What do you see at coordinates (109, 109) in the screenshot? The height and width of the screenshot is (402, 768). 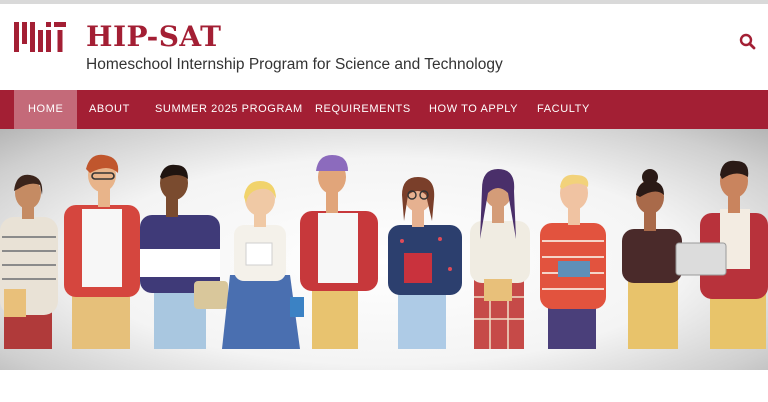 I see `nav-item-about: ABOUT` at bounding box center [109, 109].